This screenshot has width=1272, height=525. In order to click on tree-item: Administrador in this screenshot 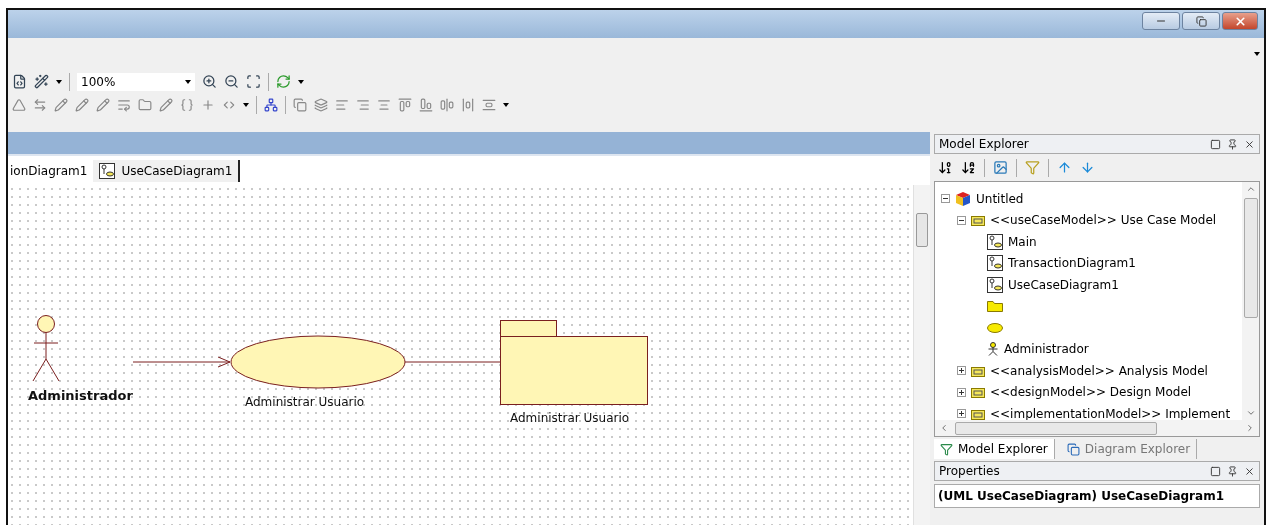, I will do `click(1046, 349)`.